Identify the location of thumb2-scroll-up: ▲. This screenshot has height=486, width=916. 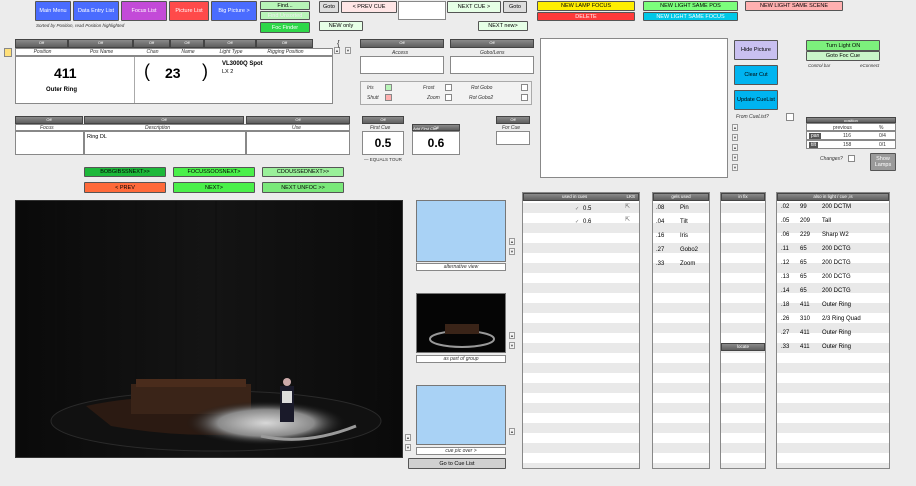
(512, 335).